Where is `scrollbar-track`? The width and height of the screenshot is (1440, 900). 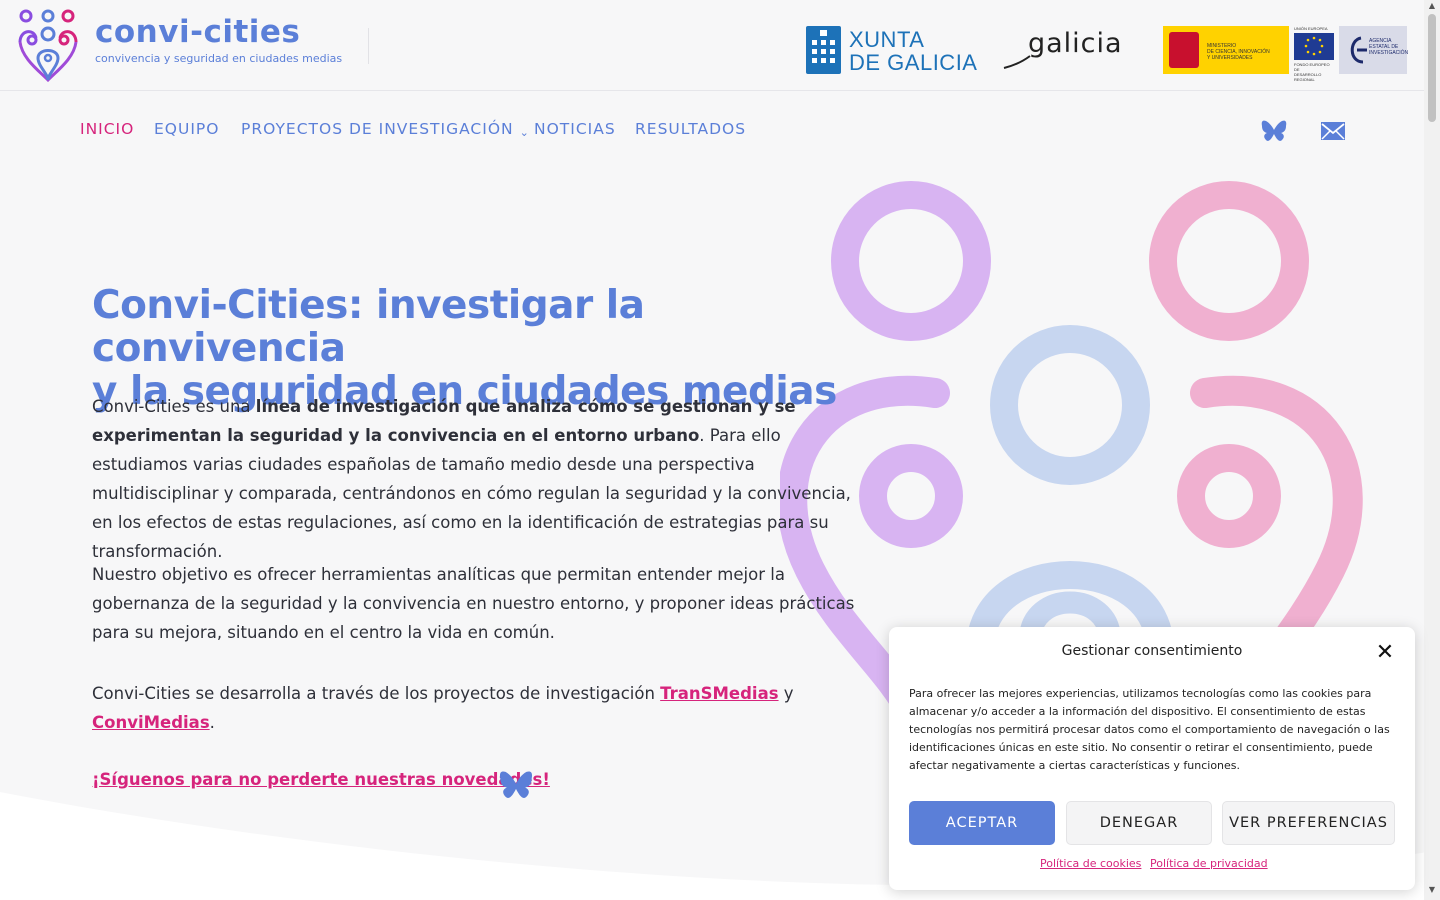
scrollbar-track is located at coordinates (1432, 450).